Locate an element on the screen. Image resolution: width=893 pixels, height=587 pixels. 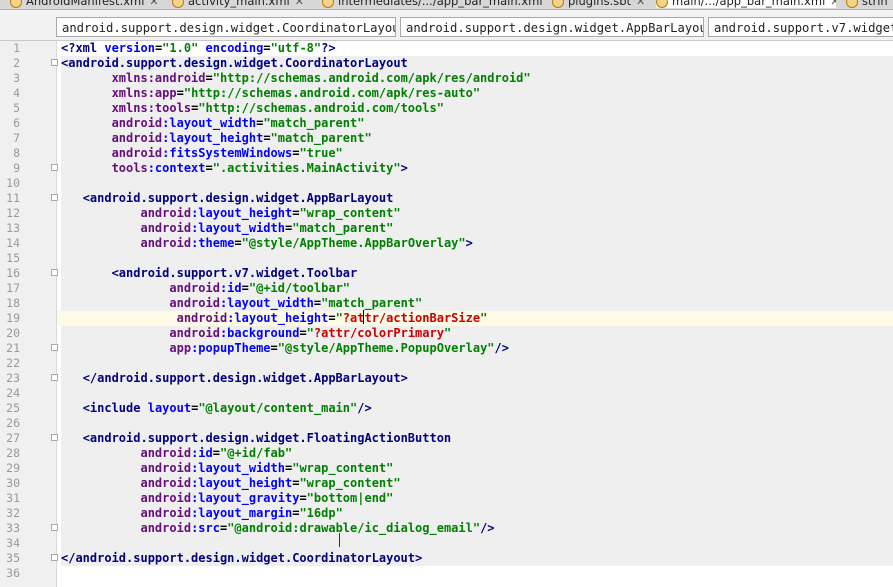
line-number: 3 is located at coordinates (16, 78).